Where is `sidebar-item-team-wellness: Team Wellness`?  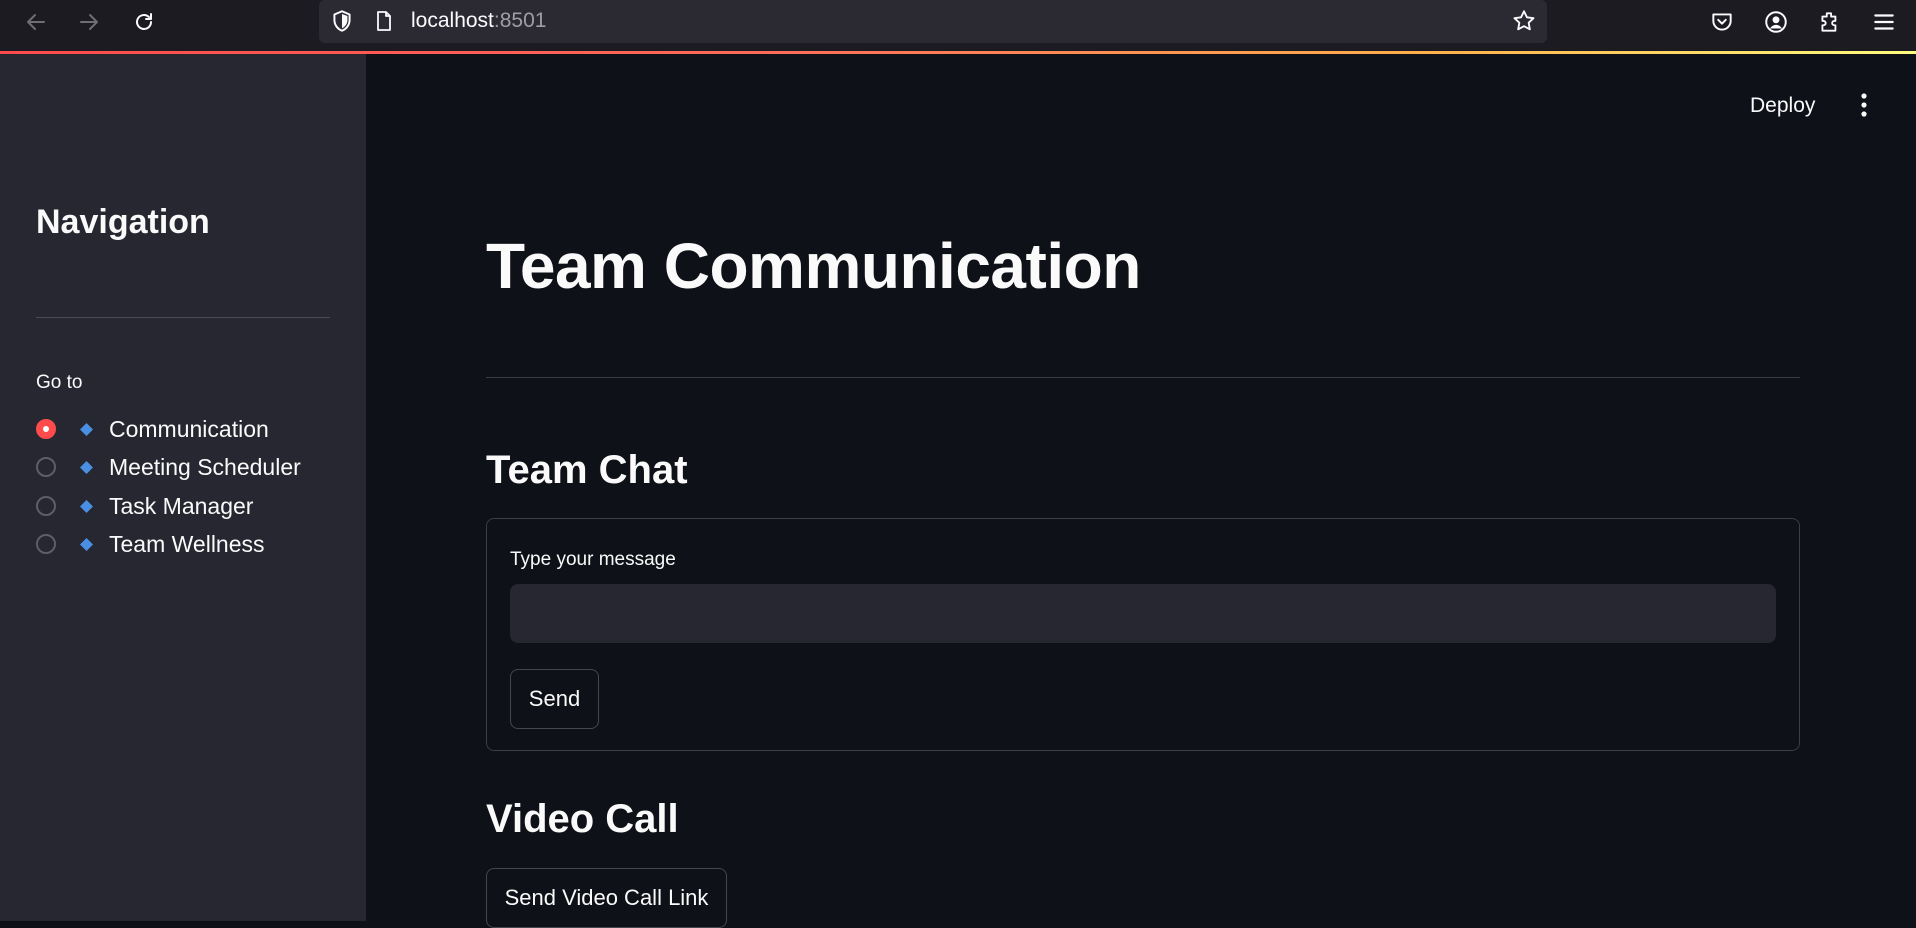 sidebar-item-team-wellness: Team Wellness is located at coordinates (150, 544).